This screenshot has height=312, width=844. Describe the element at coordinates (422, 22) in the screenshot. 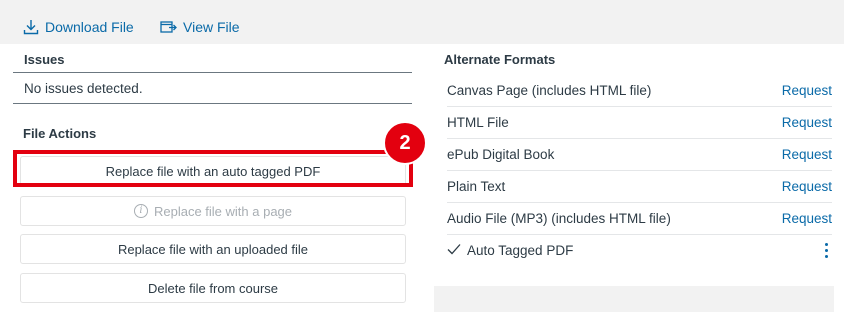

I see `file-toolbar: Download File View File` at that location.